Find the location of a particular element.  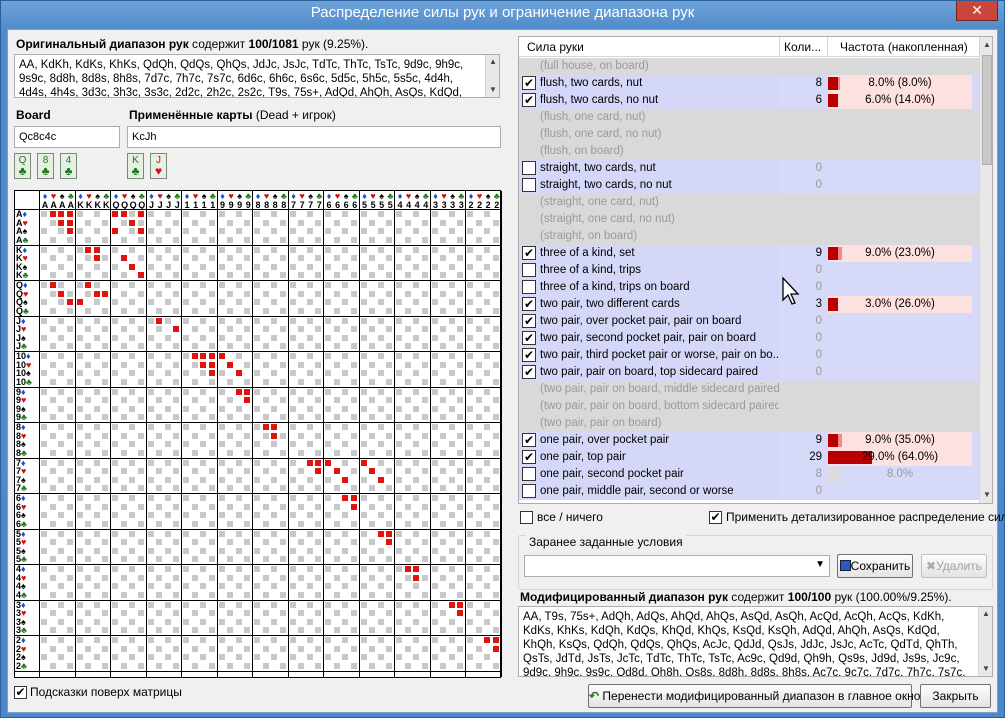

row-checkbox: ✔ is located at coordinates (529, 253).